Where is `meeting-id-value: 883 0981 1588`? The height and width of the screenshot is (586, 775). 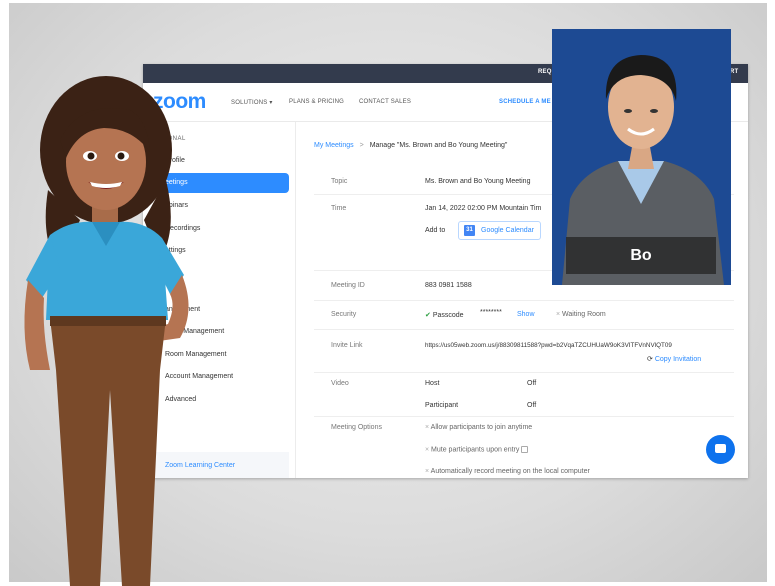 meeting-id-value: 883 0981 1588 is located at coordinates (448, 285).